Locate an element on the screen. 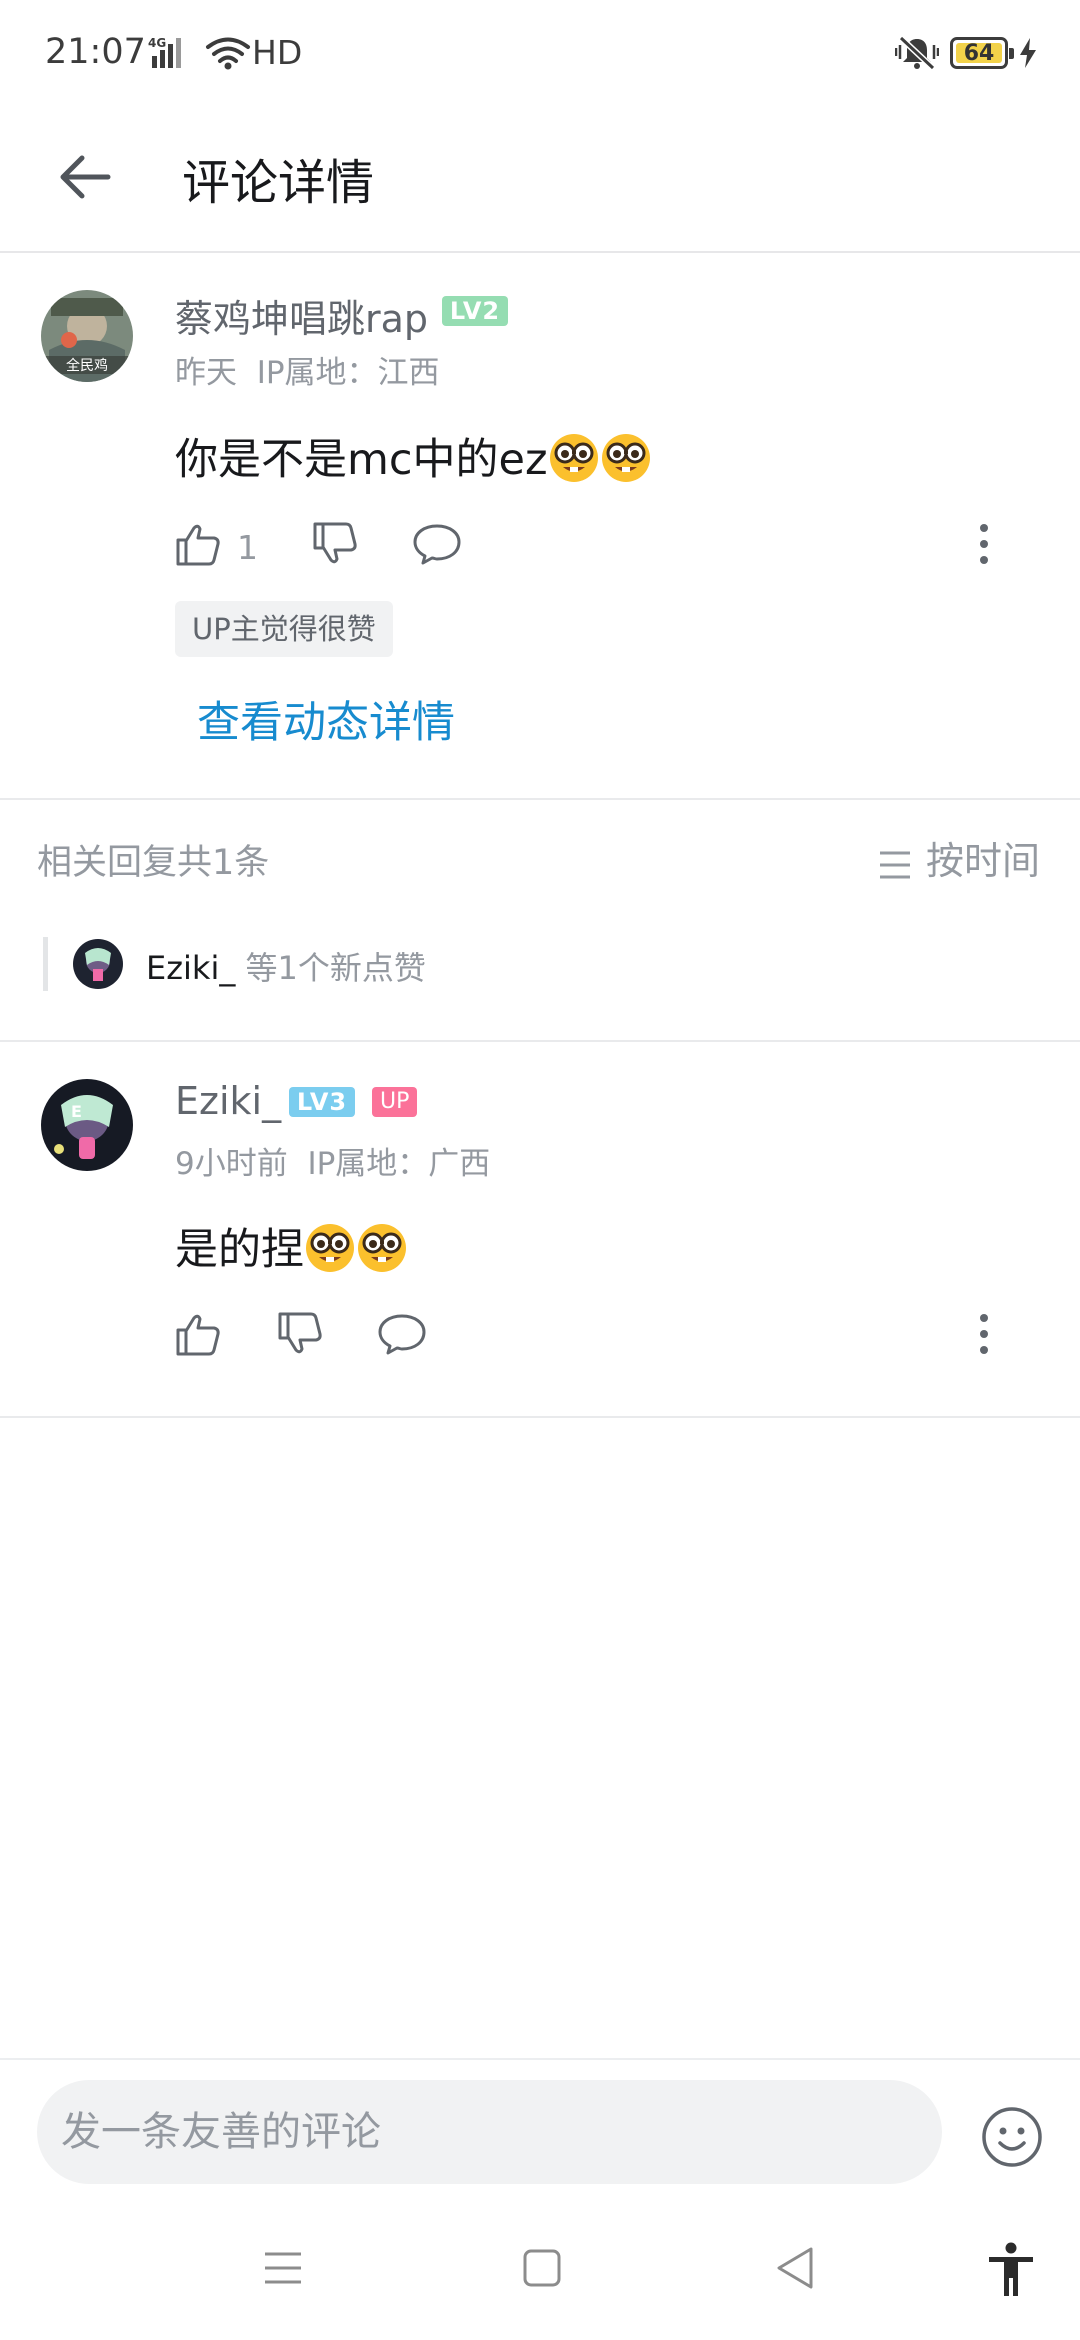 The width and height of the screenshot is (1080, 2340). hd-indicator: HD is located at coordinates (277, 52).